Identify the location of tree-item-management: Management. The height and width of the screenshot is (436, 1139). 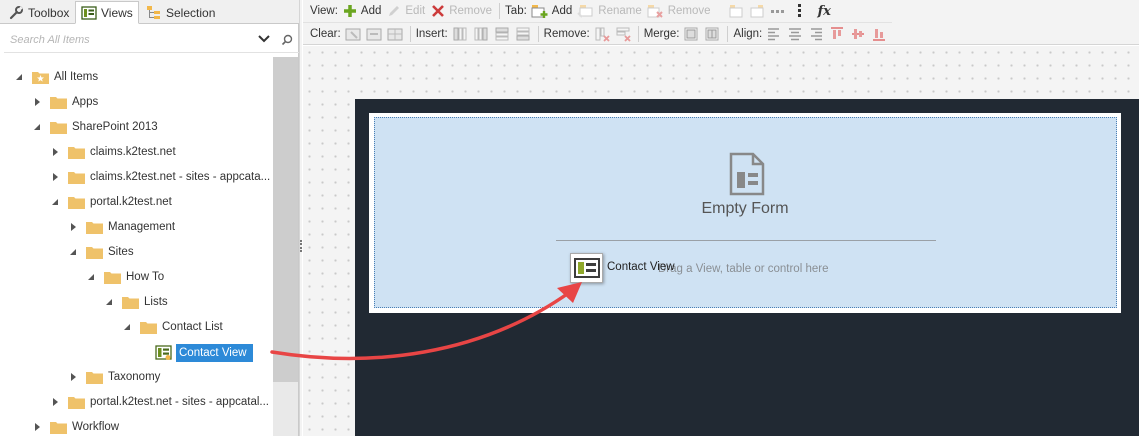
(121, 227).